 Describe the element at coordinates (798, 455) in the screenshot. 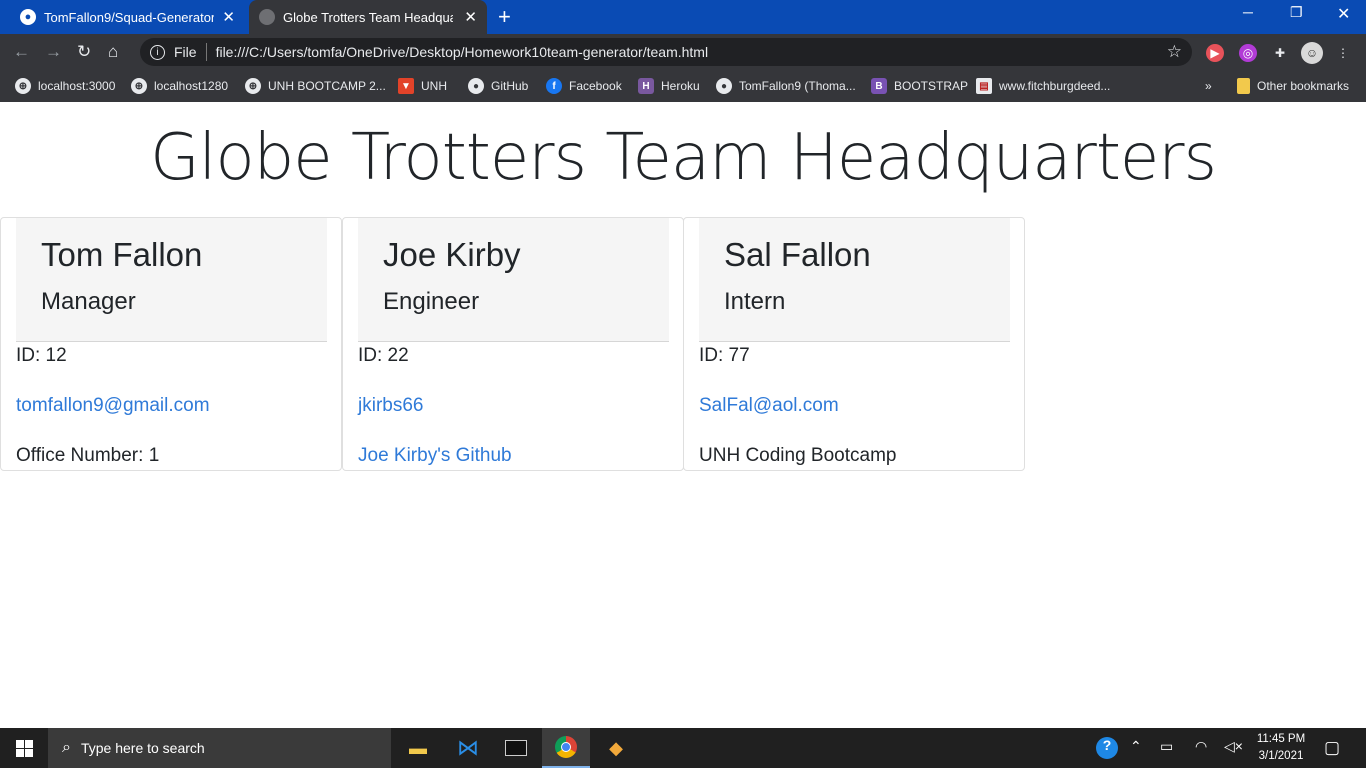

I see `school-name: UNH Coding Bootcamp` at that location.